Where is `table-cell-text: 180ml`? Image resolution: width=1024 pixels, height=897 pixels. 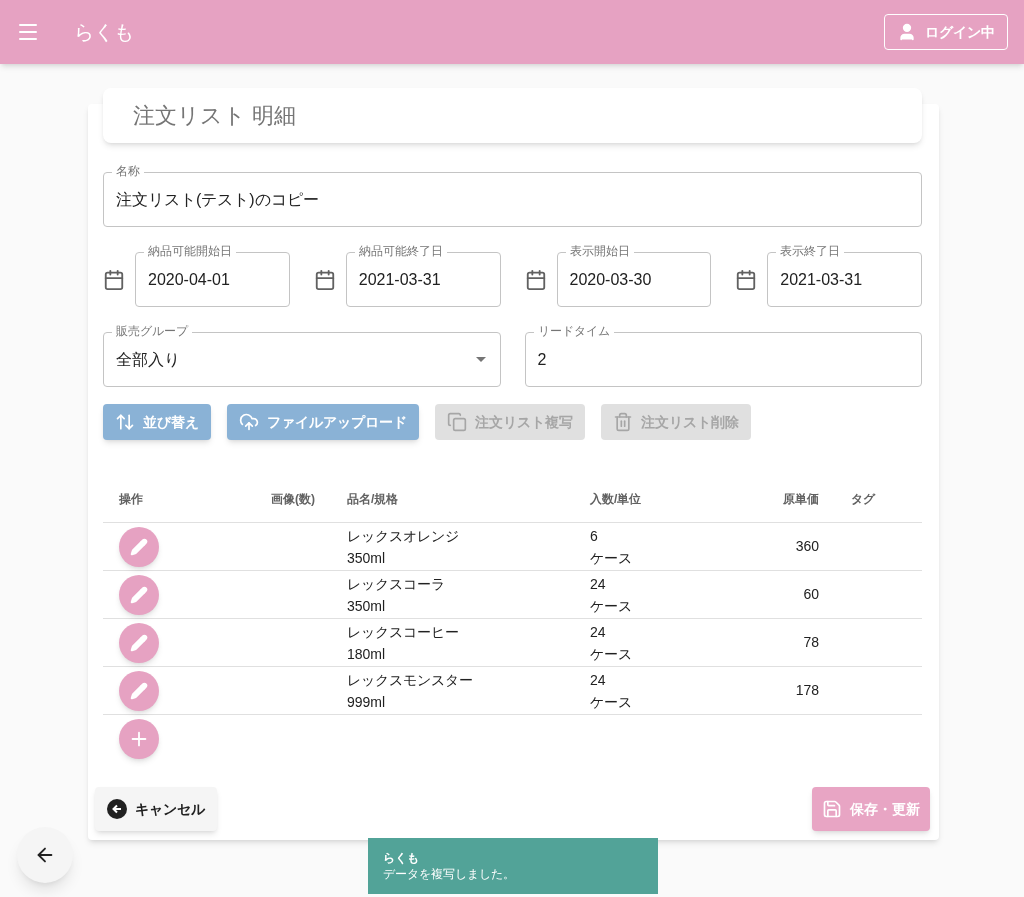
table-cell-text: 180ml is located at coordinates (367, 654).